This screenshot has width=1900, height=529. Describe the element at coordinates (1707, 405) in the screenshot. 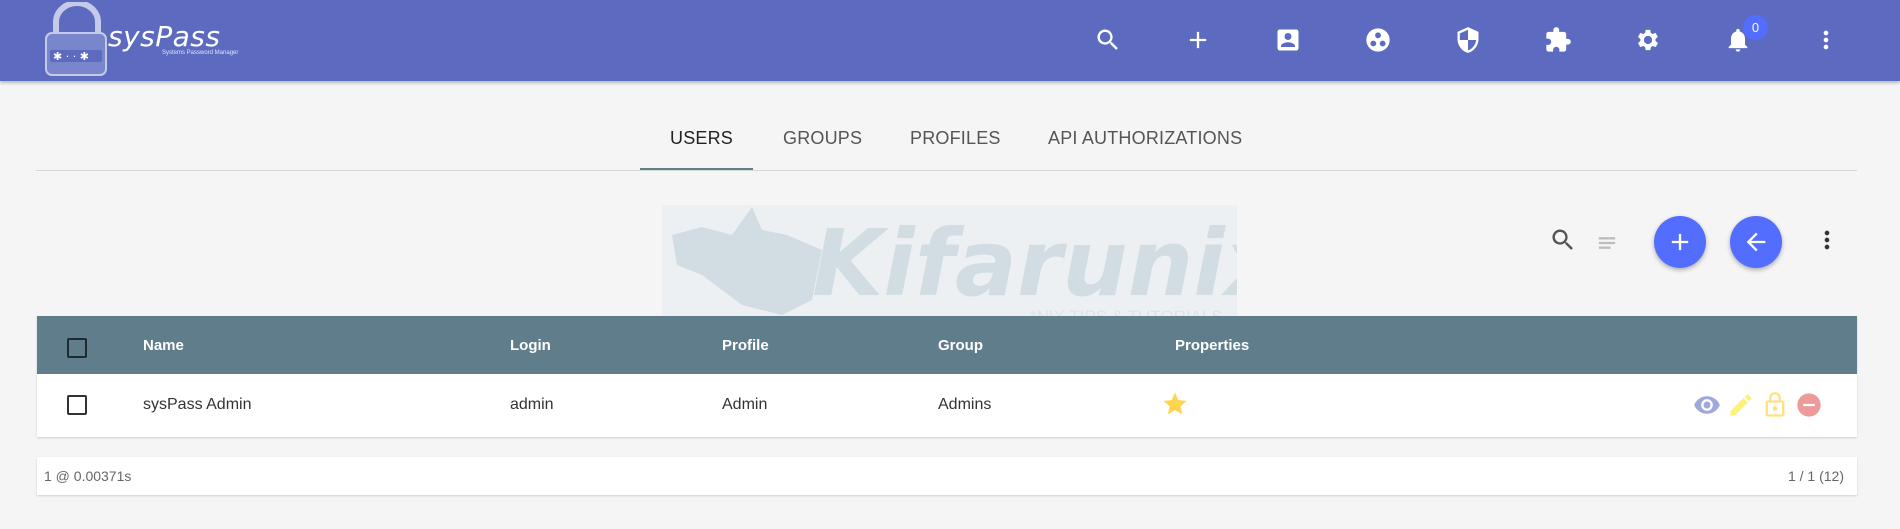

I see `view-icon` at that location.